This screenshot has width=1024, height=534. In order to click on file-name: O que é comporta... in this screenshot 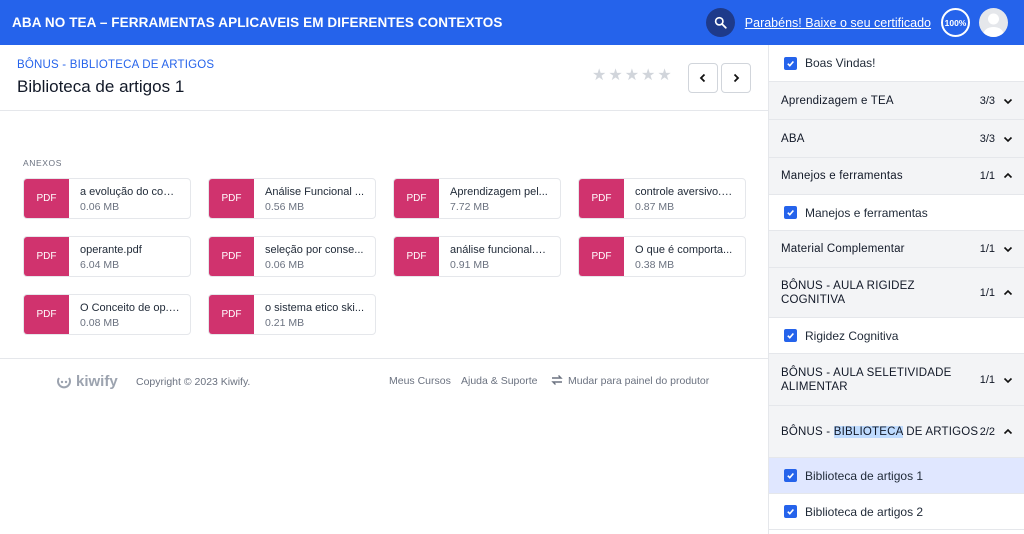, I will do `click(684, 250)`.